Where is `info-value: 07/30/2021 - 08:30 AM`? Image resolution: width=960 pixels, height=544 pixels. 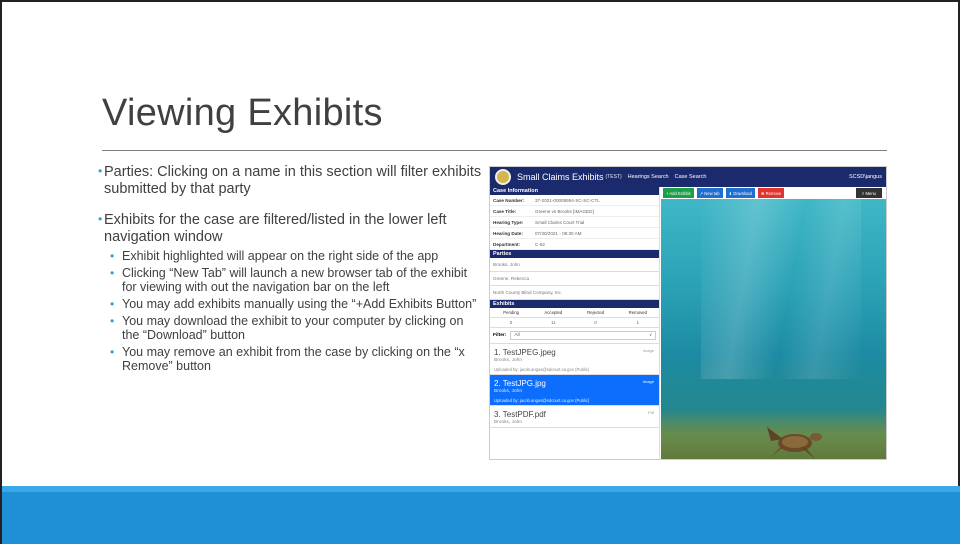 info-value: 07/30/2021 - 08:30 AM is located at coordinates (558, 233).